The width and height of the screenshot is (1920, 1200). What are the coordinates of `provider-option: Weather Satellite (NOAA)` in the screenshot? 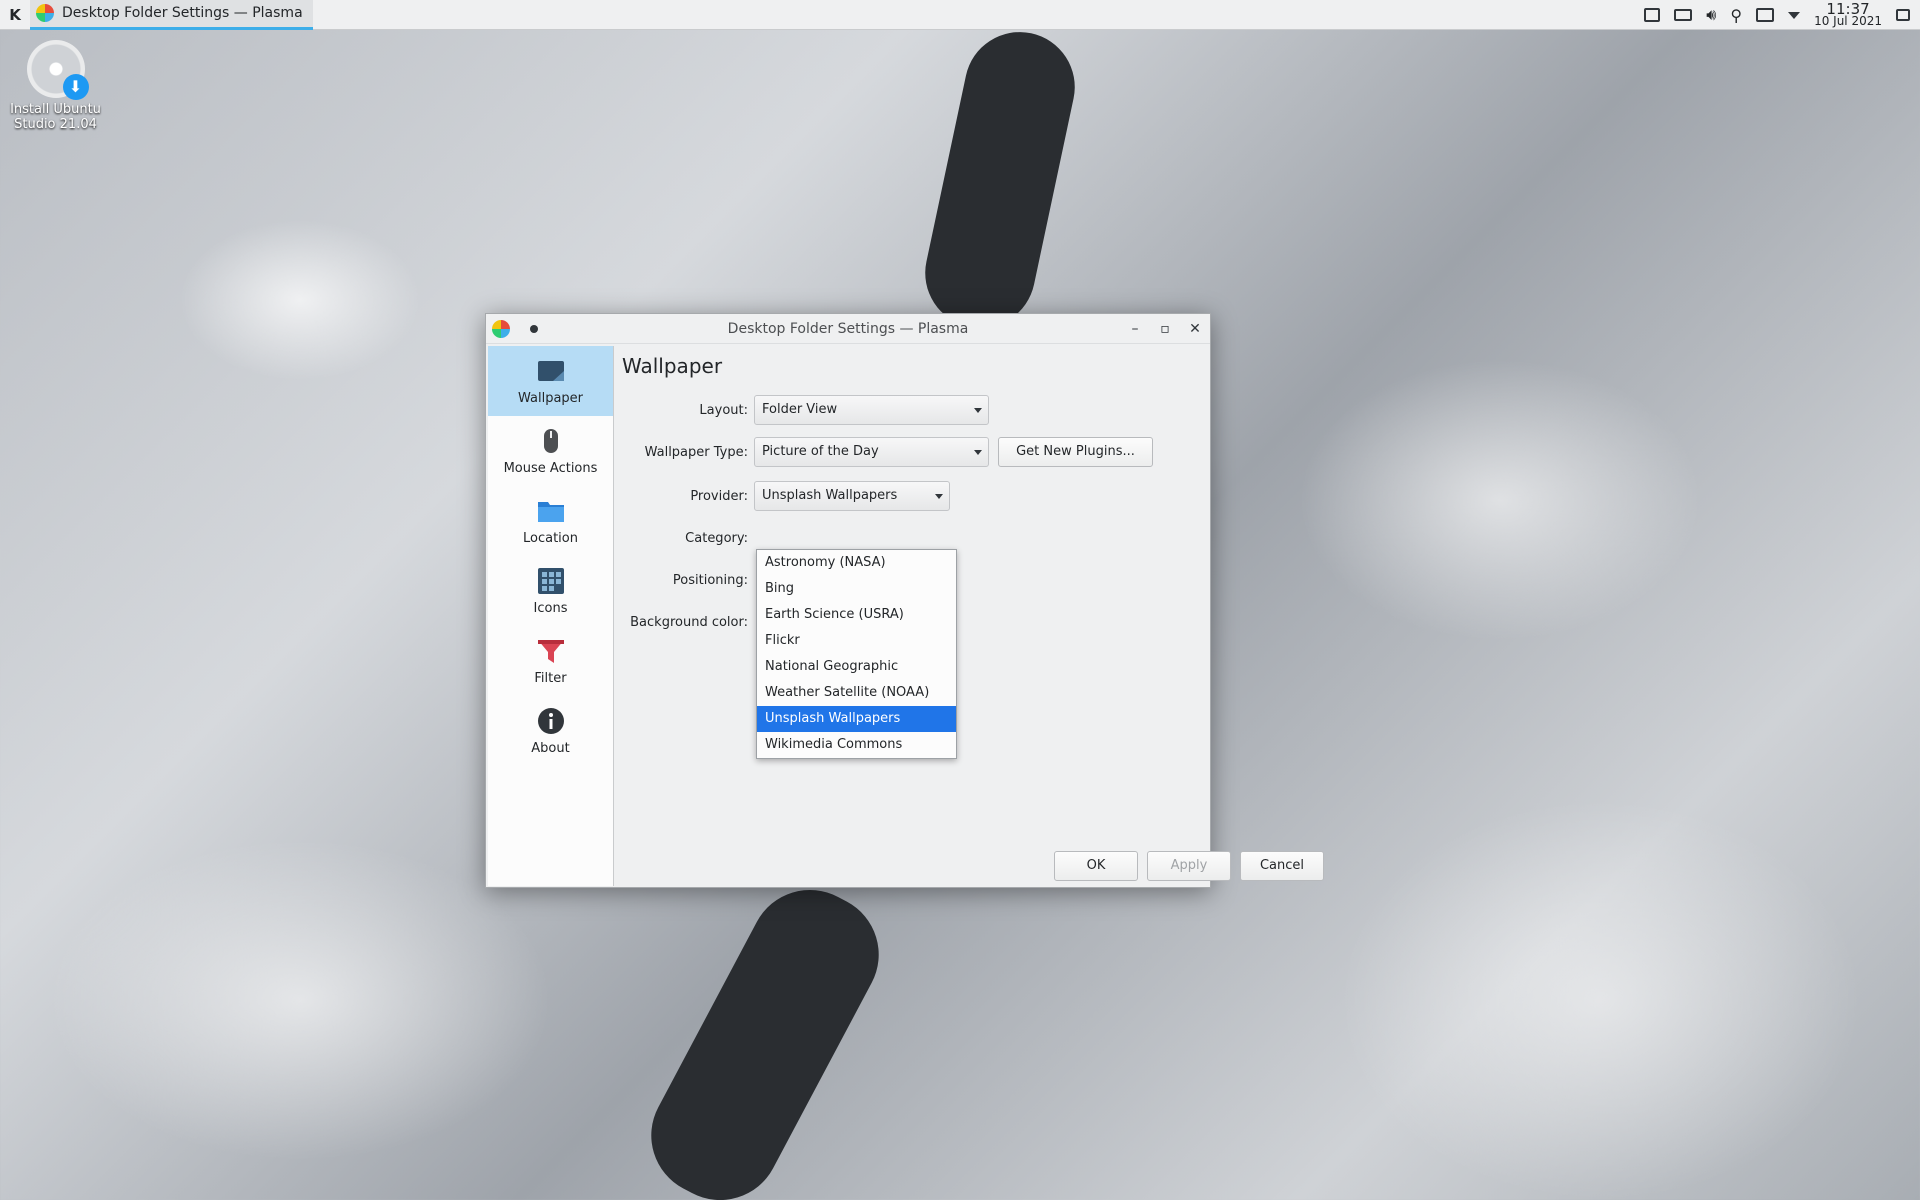 It's located at (856, 693).